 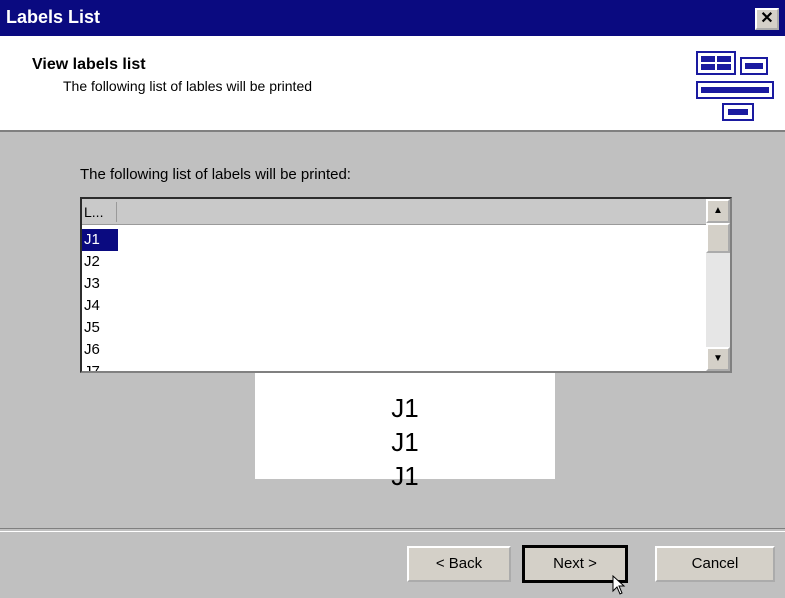 I want to click on list-item: J5, so click(x=100, y=328).